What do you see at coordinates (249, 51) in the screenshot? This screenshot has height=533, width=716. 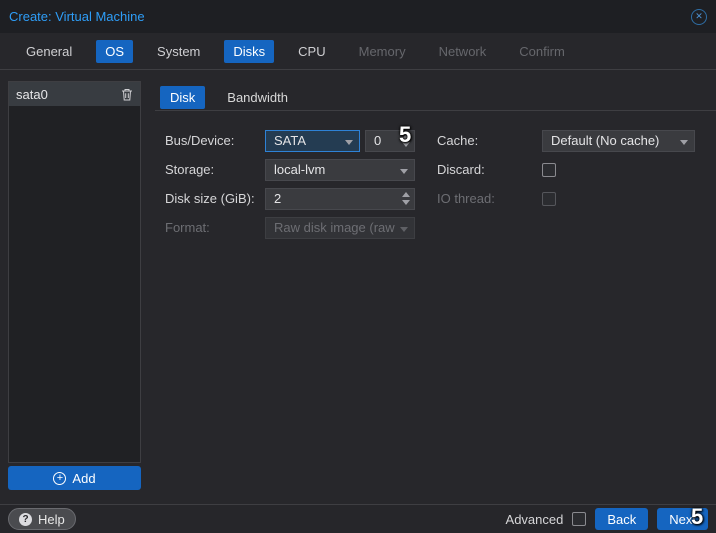 I see `tab-disks: Disks` at bounding box center [249, 51].